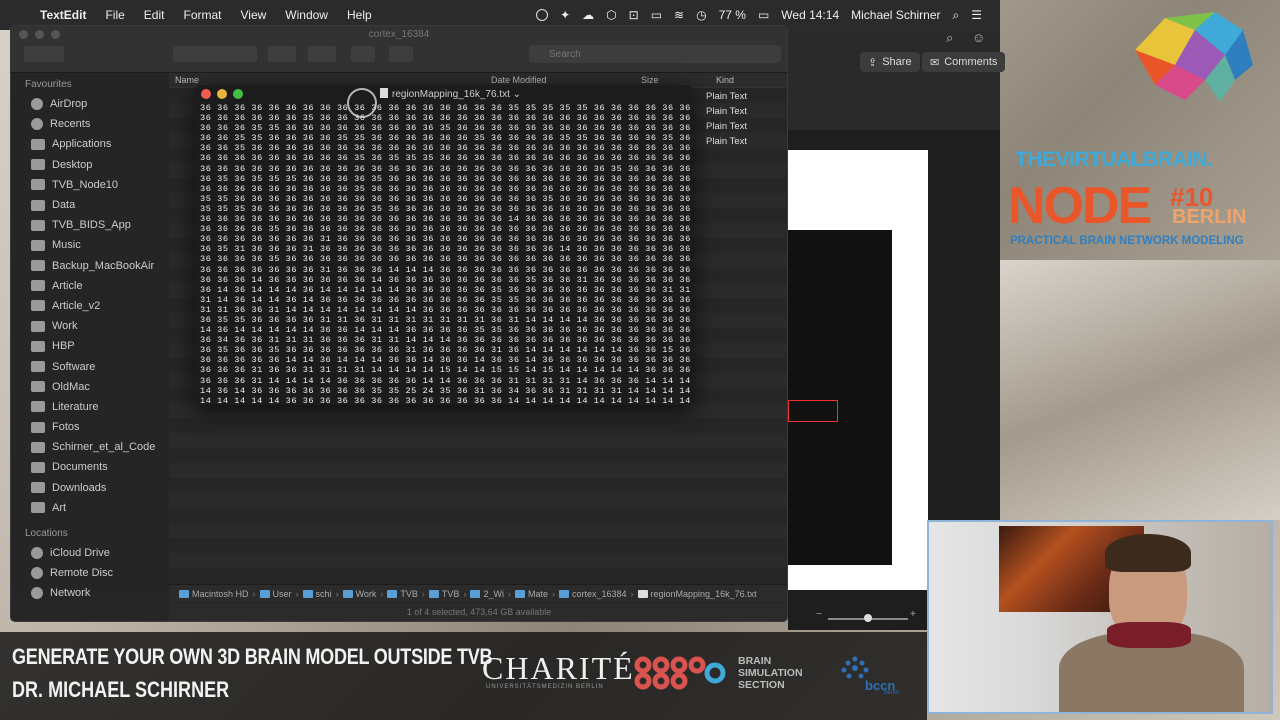  I want to click on menu-help: Help, so click(359, 15).